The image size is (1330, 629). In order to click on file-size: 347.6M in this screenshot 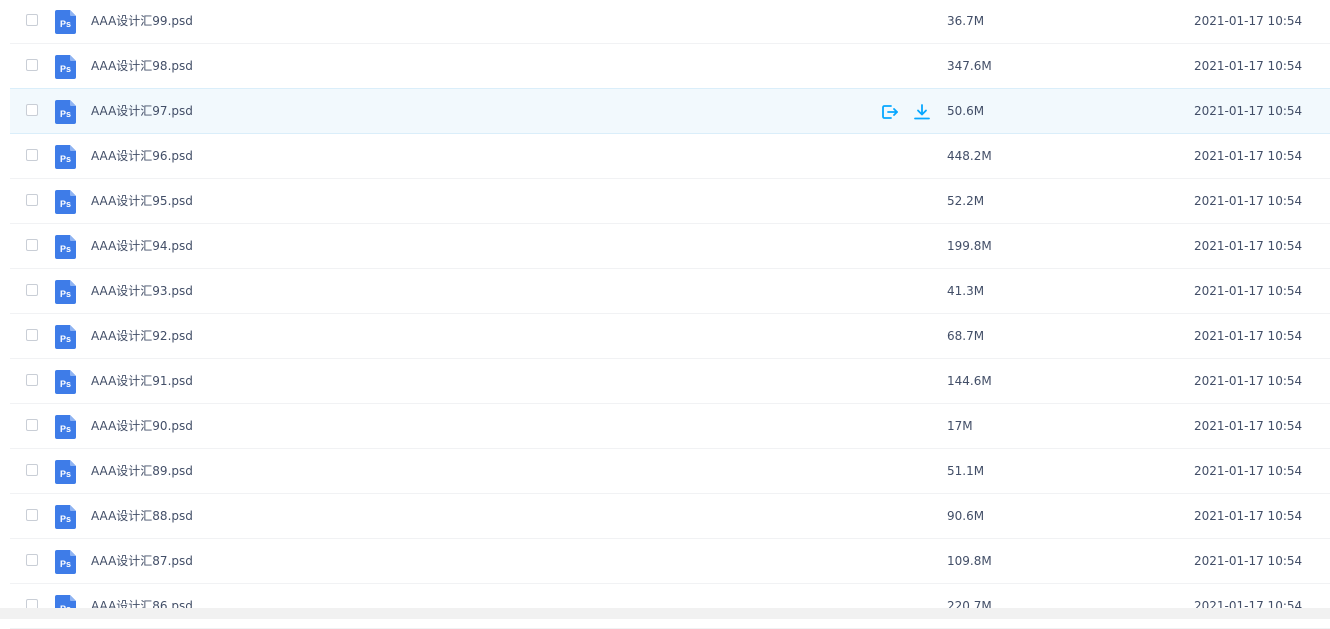, I will do `click(969, 66)`.